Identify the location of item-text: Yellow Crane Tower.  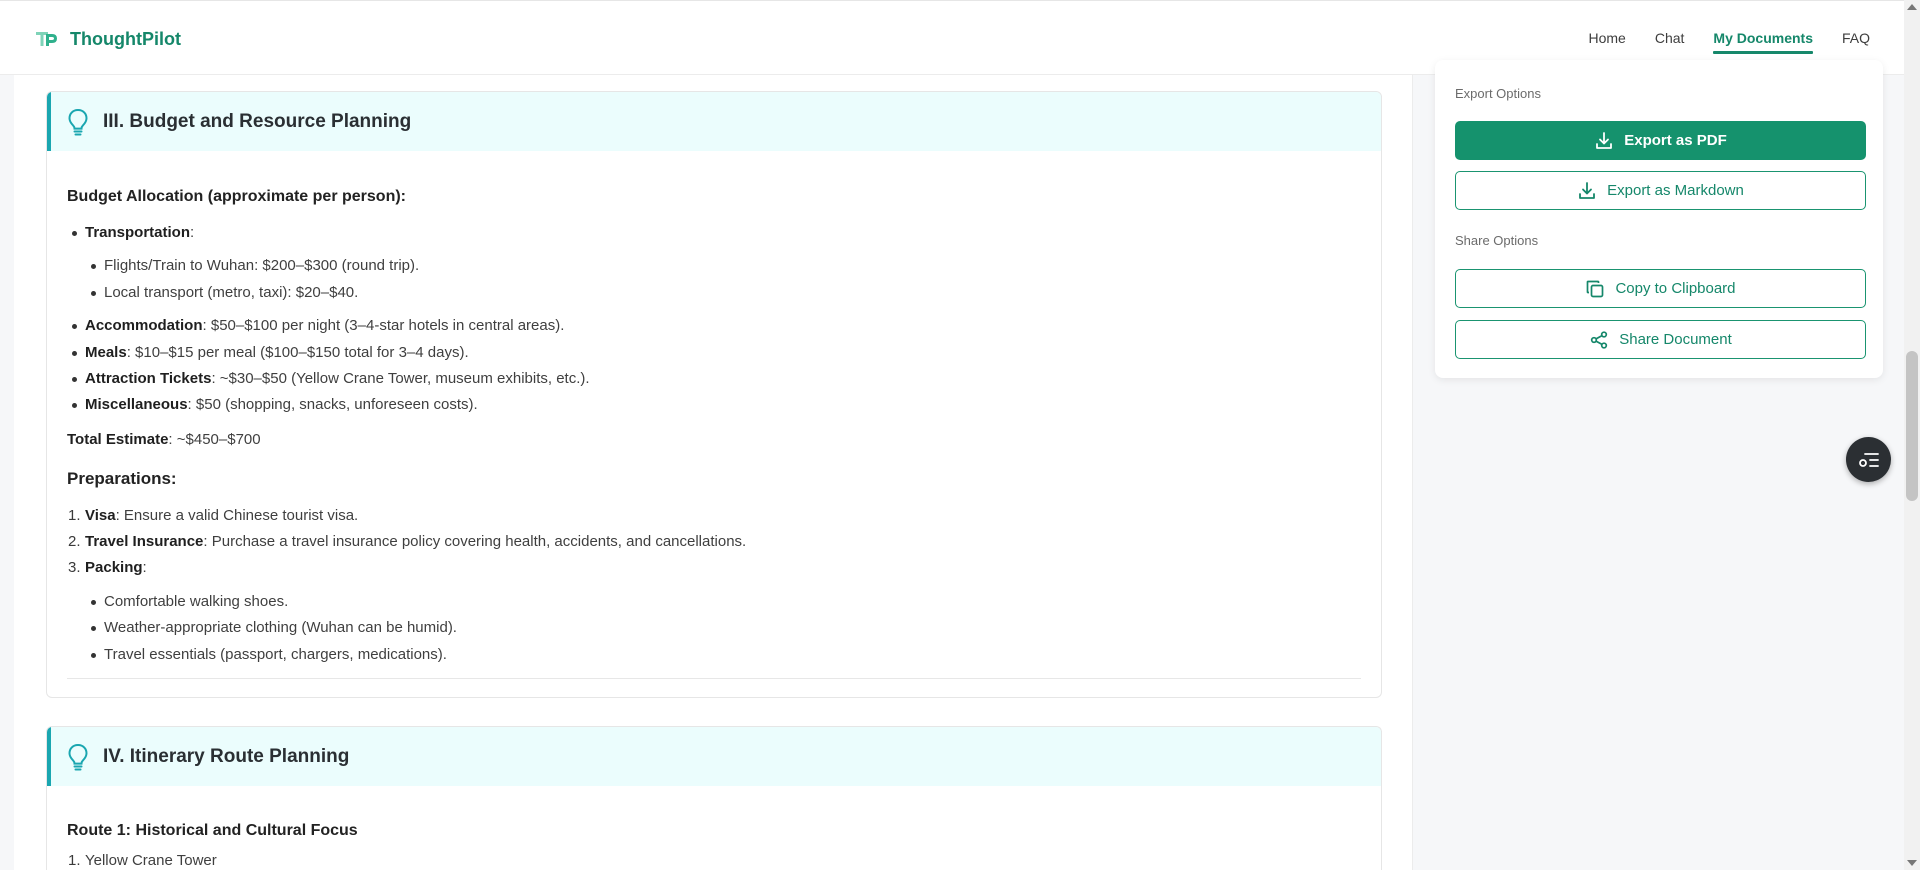
(151, 860).